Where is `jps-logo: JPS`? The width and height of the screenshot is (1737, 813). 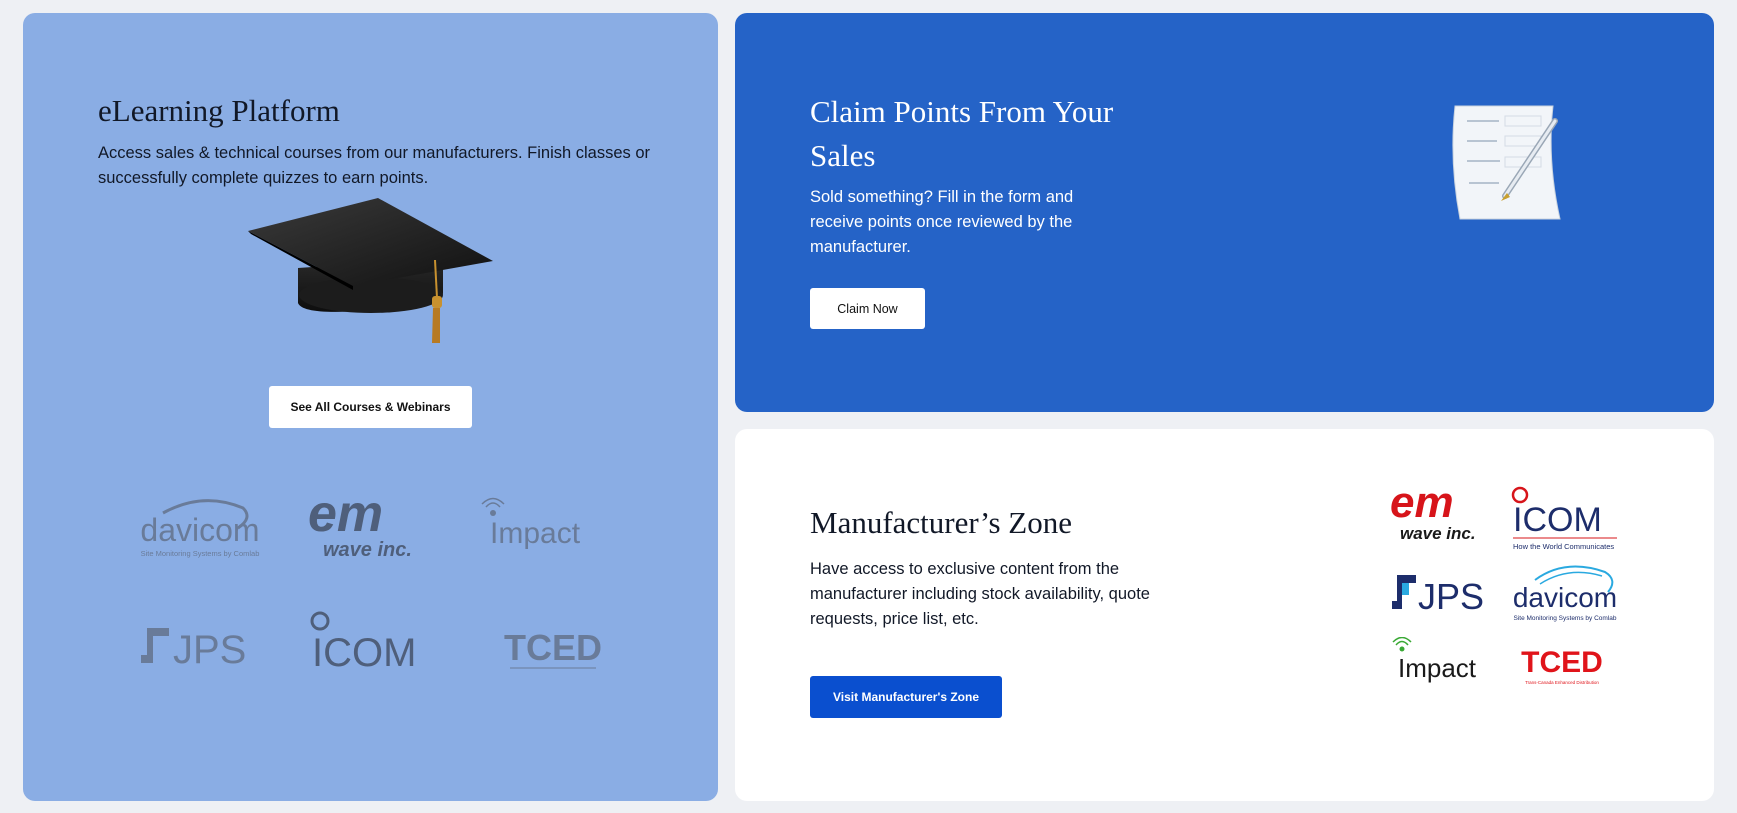
jps-logo: JPS is located at coordinates (200, 648).